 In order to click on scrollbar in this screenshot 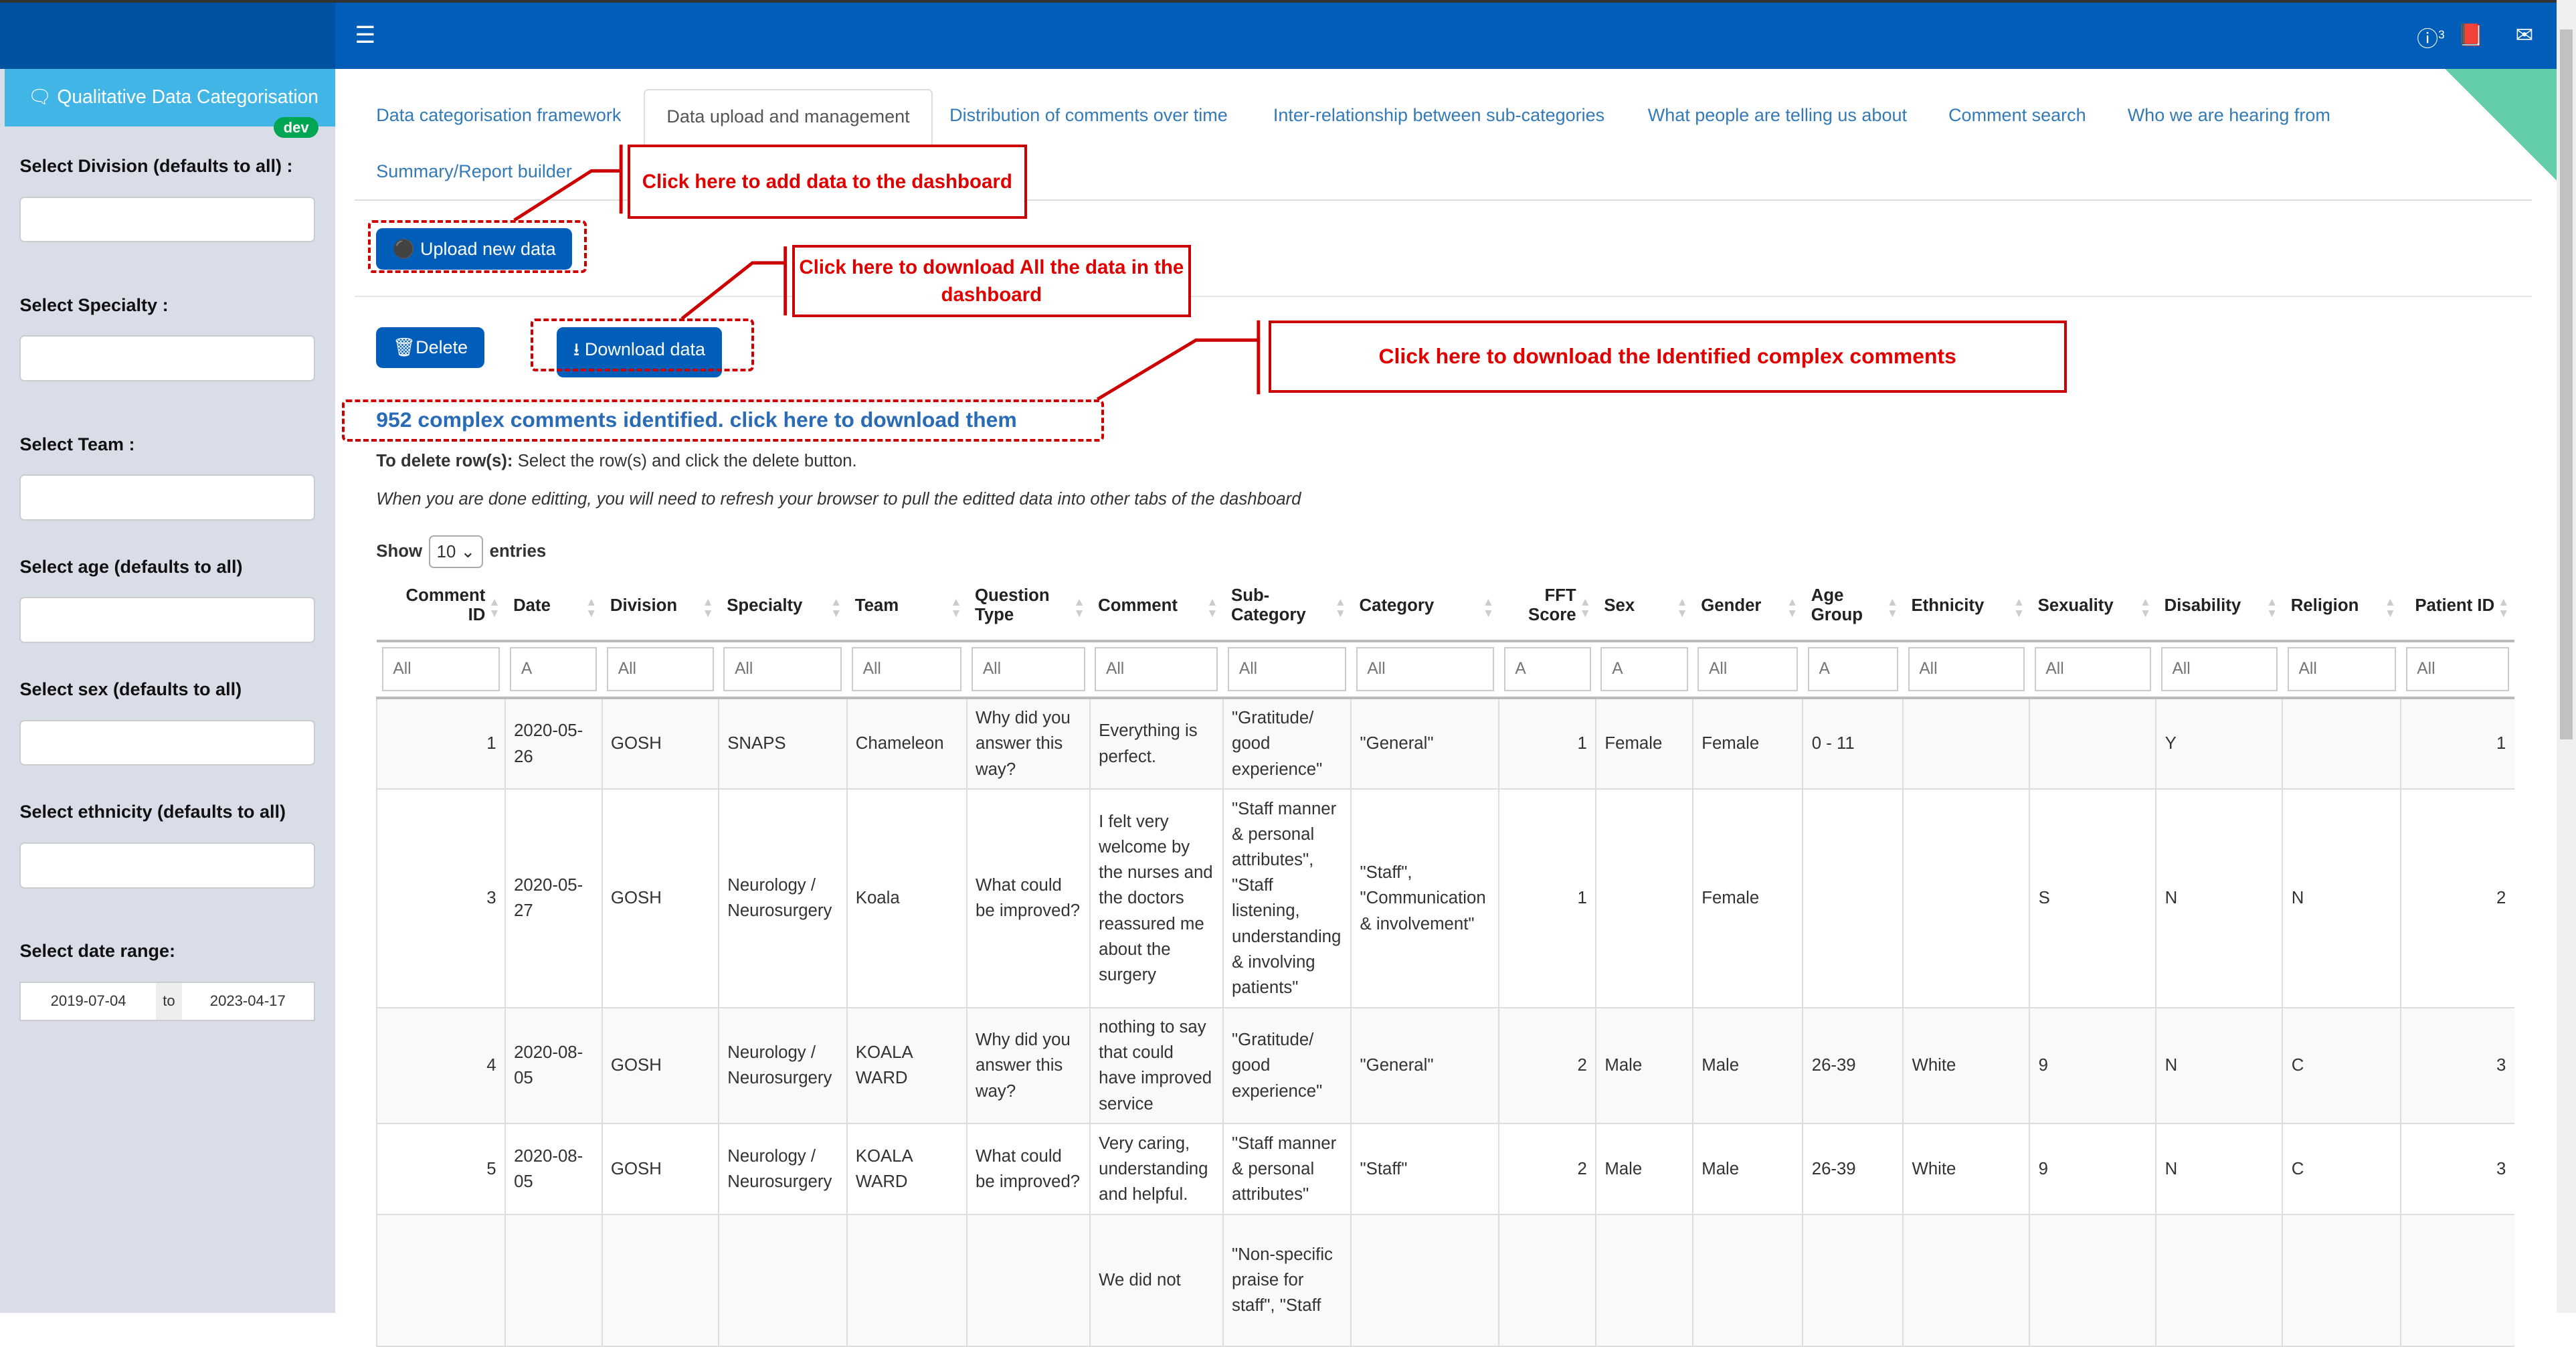, I will do `click(2566, 657)`.